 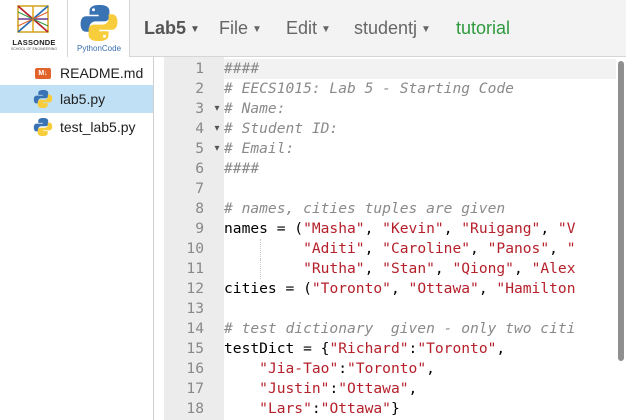 I want to click on editor-left-padding, so click(x=159, y=238).